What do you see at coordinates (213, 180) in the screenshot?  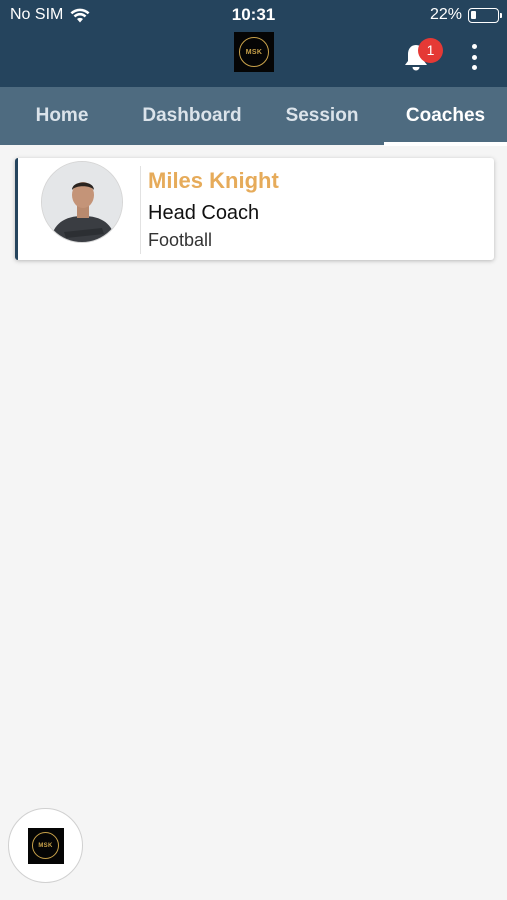 I see `coach-name: Miles Knight` at bounding box center [213, 180].